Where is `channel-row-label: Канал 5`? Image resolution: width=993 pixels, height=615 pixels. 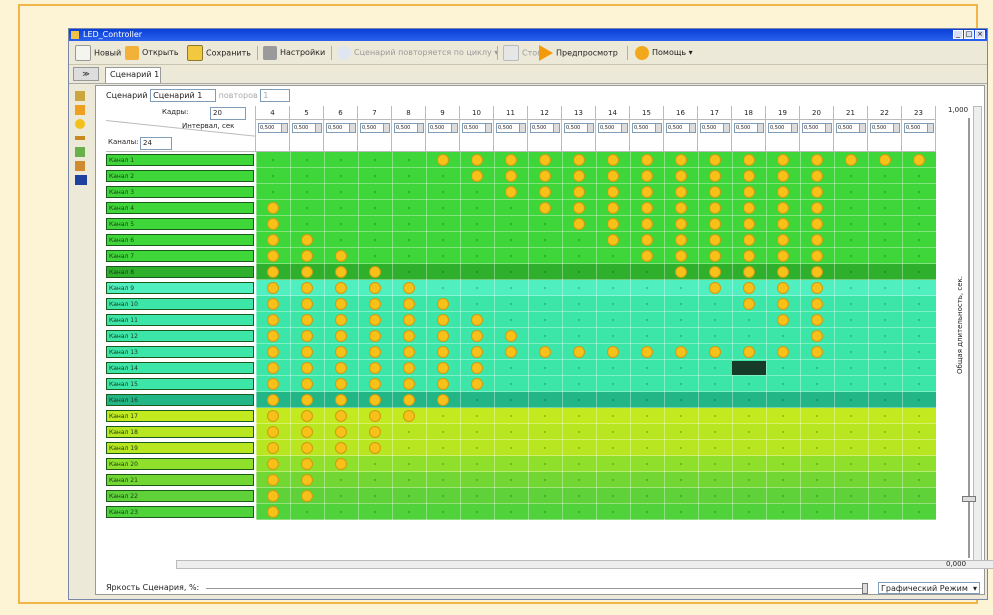 channel-row-label: Канал 5 is located at coordinates (180, 224).